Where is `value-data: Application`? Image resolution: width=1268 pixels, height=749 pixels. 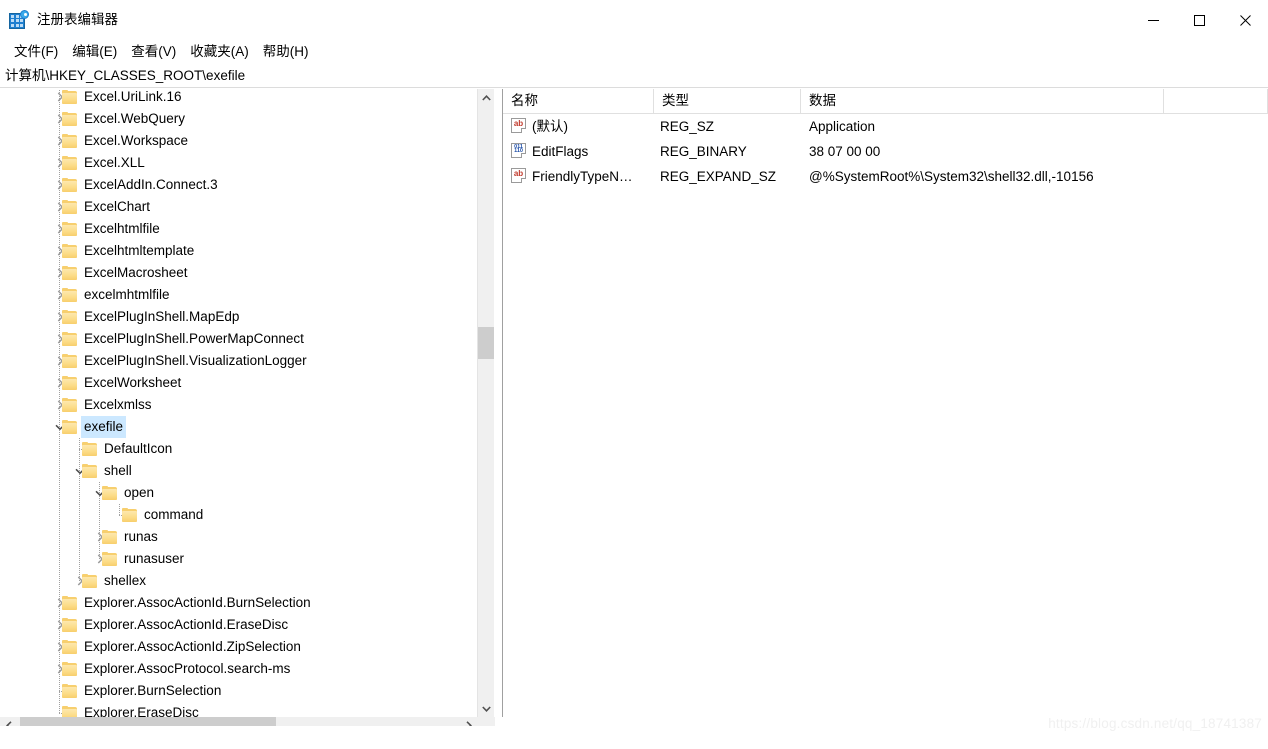 value-data: Application is located at coordinates (842, 126).